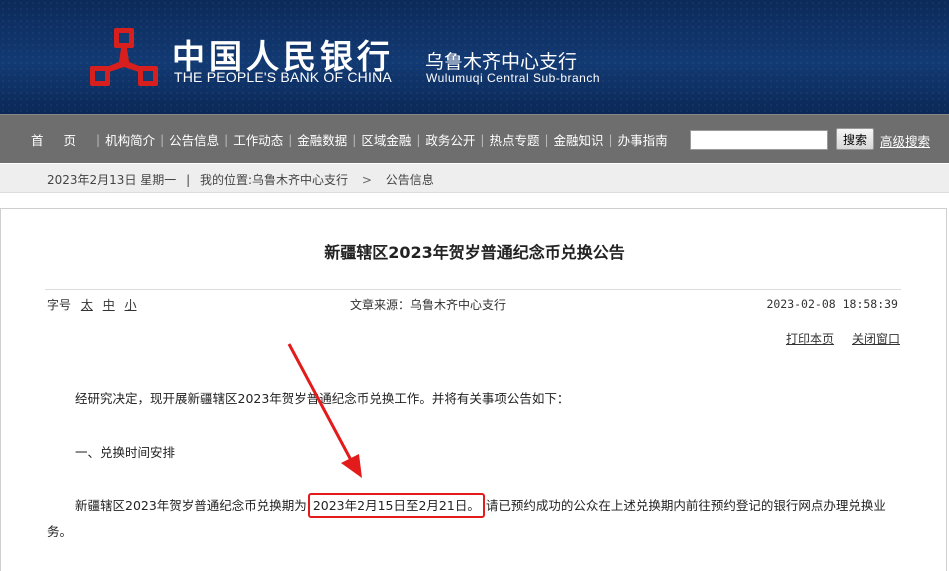 Image resolution: width=949 pixels, height=571 pixels. I want to click on print-page-link: 打印本页, so click(810, 338).